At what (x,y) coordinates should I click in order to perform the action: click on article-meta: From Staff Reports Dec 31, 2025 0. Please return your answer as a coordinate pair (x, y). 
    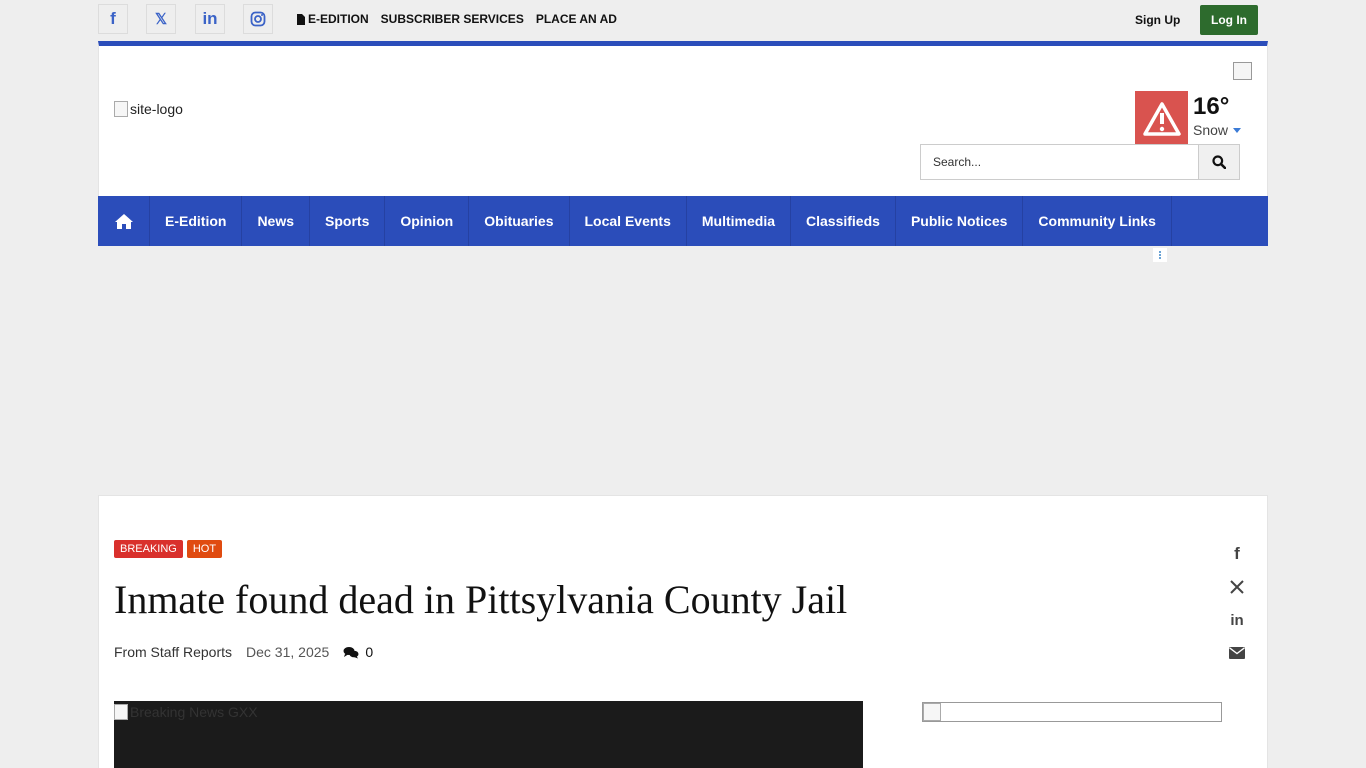
    Looking at the image, I should click on (243, 652).